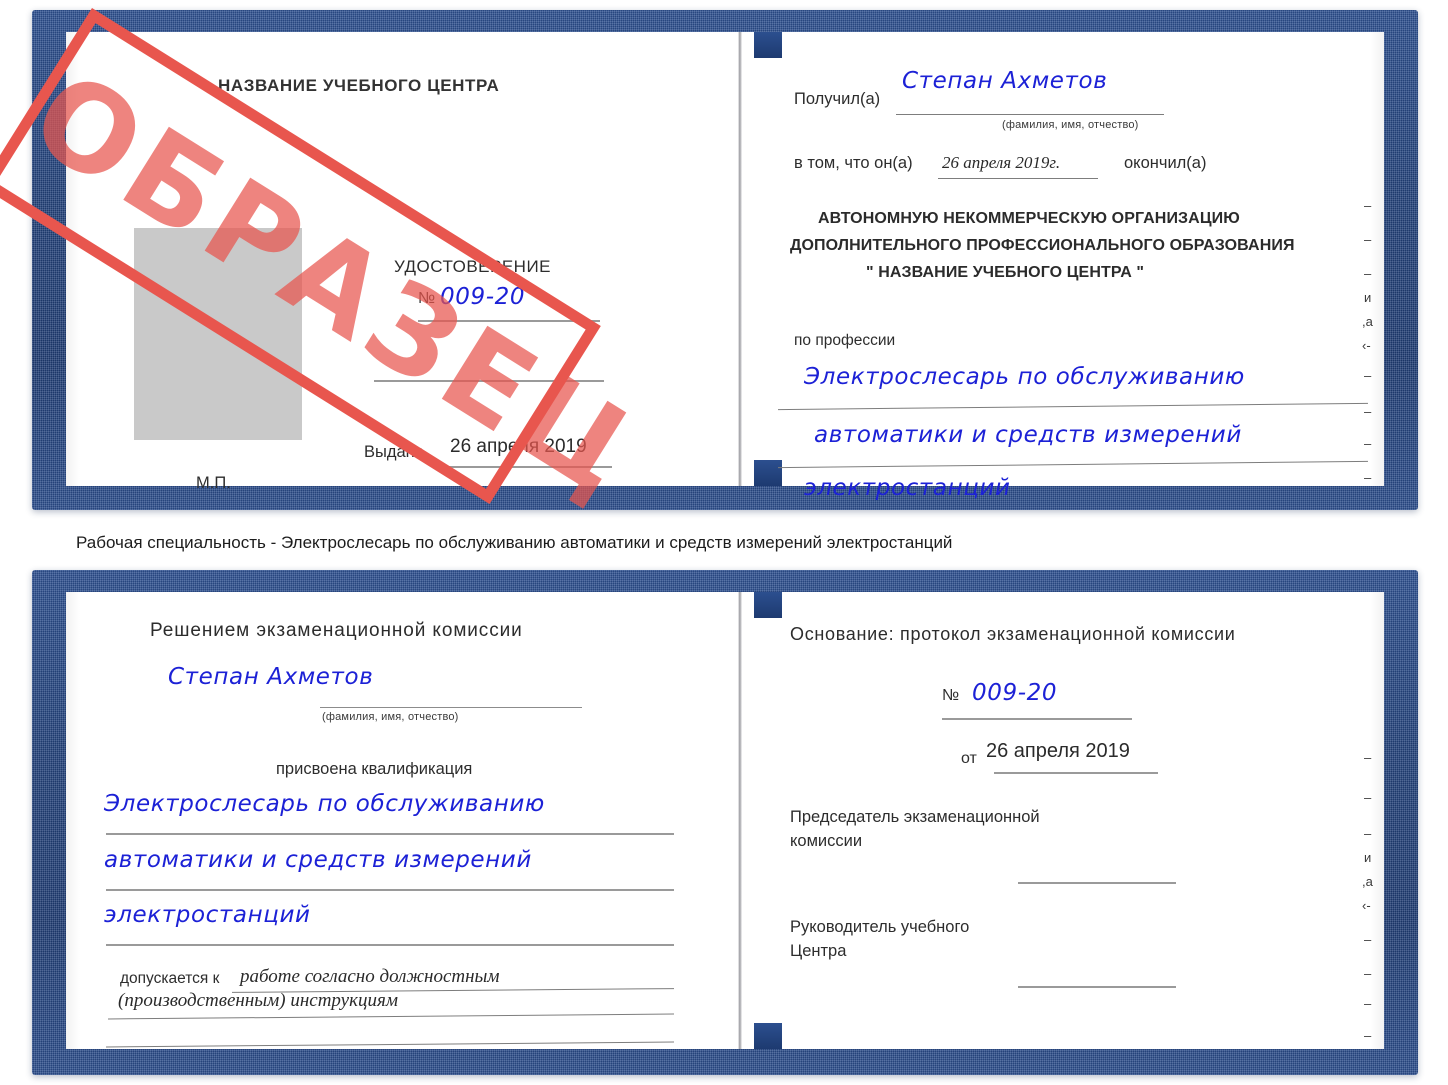 Image resolution: width=1448 pixels, height=1085 pixels. What do you see at coordinates (359, 85) in the screenshot?
I see `training-center-name-heading: НАЗВАНИЕ УЧЕБНОГО ЦЕНТРА` at bounding box center [359, 85].